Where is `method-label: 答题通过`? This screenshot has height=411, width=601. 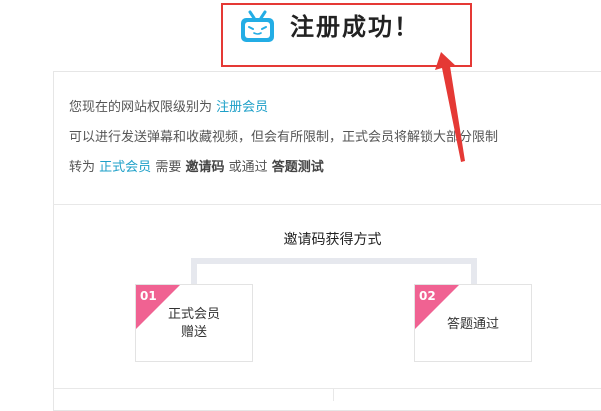
method-label: 答题通过 is located at coordinates (472, 324).